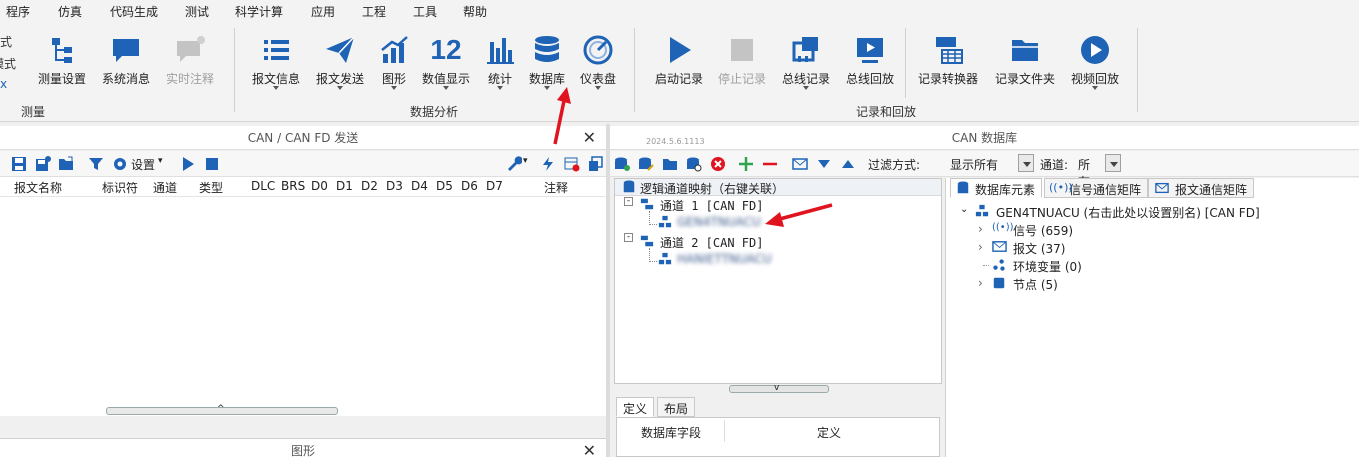  What do you see at coordinates (475, 11) in the screenshot?
I see `menu-help: 帮助` at bounding box center [475, 11].